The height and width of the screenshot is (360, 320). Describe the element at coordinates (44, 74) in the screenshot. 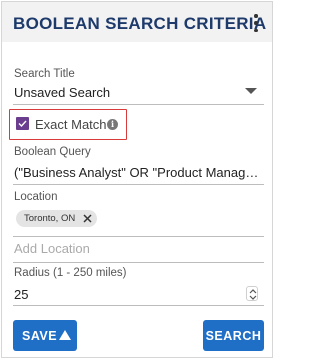

I see `search-title-label: Search Title` at that location.